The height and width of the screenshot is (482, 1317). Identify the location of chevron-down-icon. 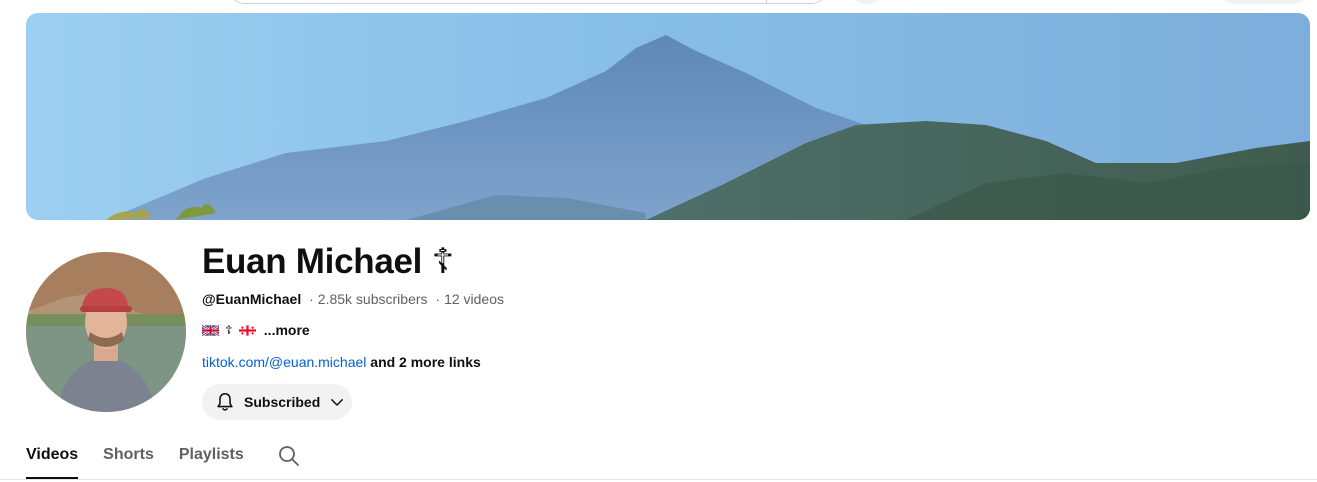
(337, 402).